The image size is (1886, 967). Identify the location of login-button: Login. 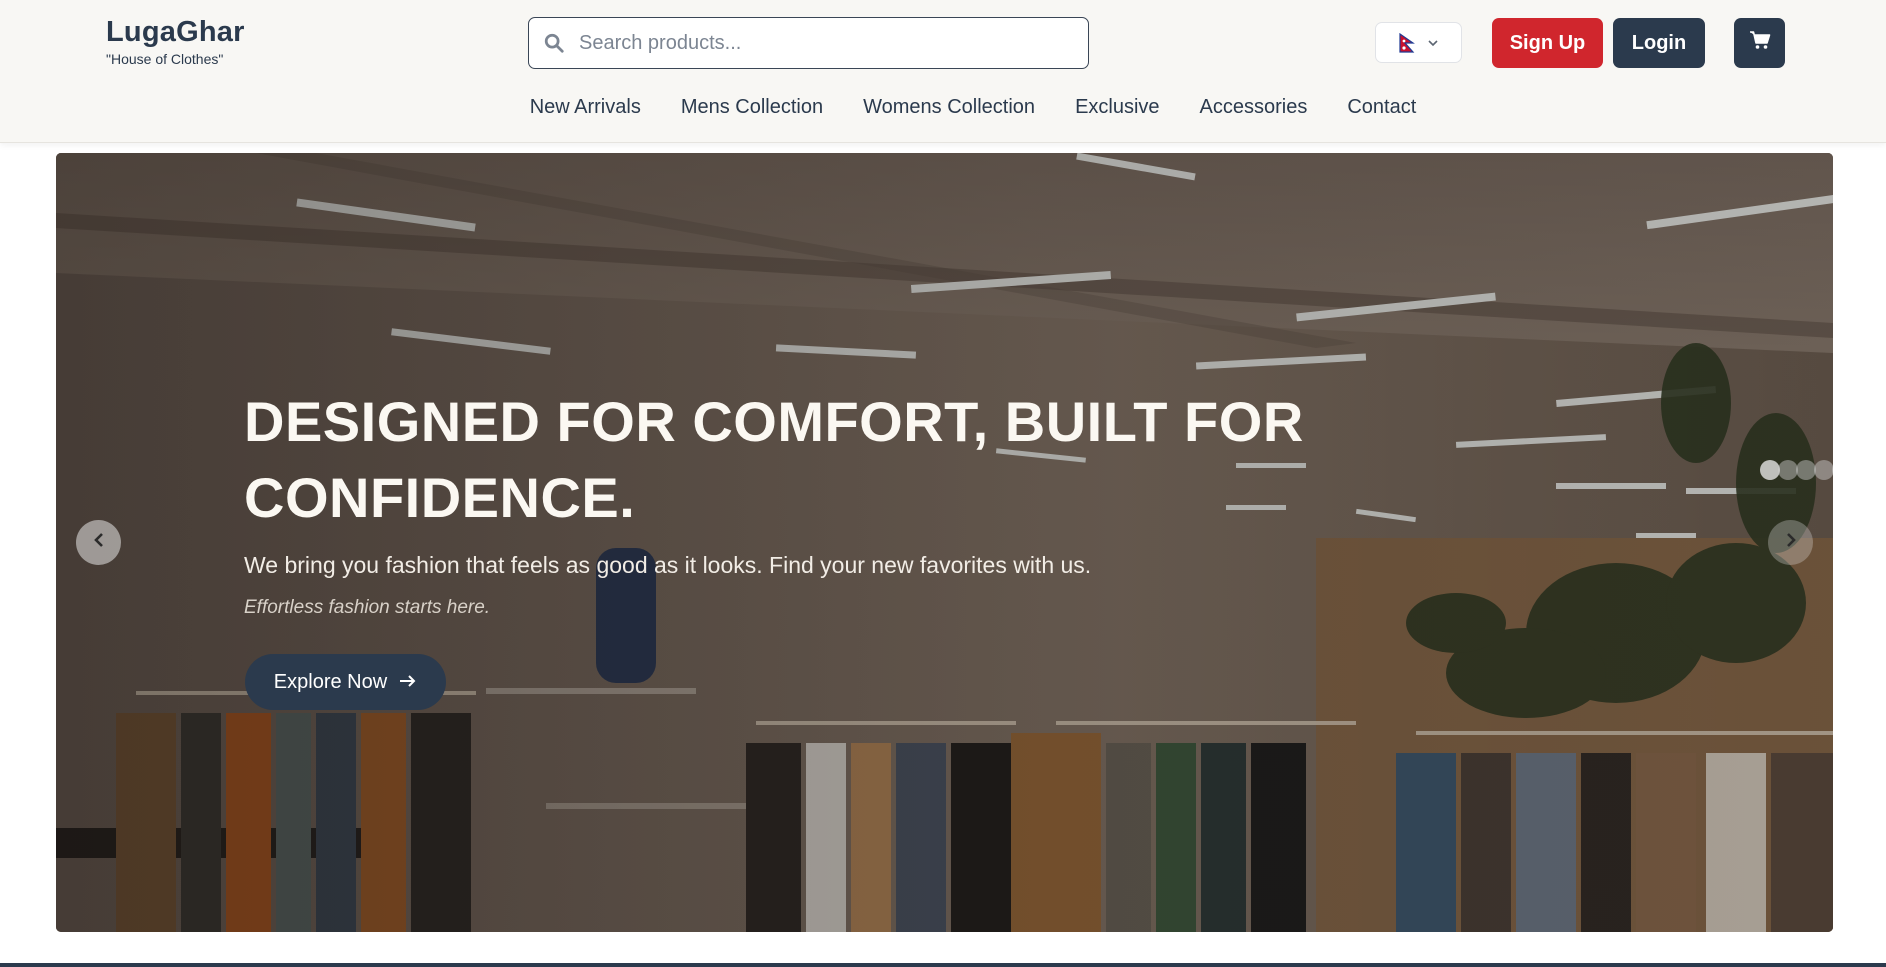
(1659, 43).